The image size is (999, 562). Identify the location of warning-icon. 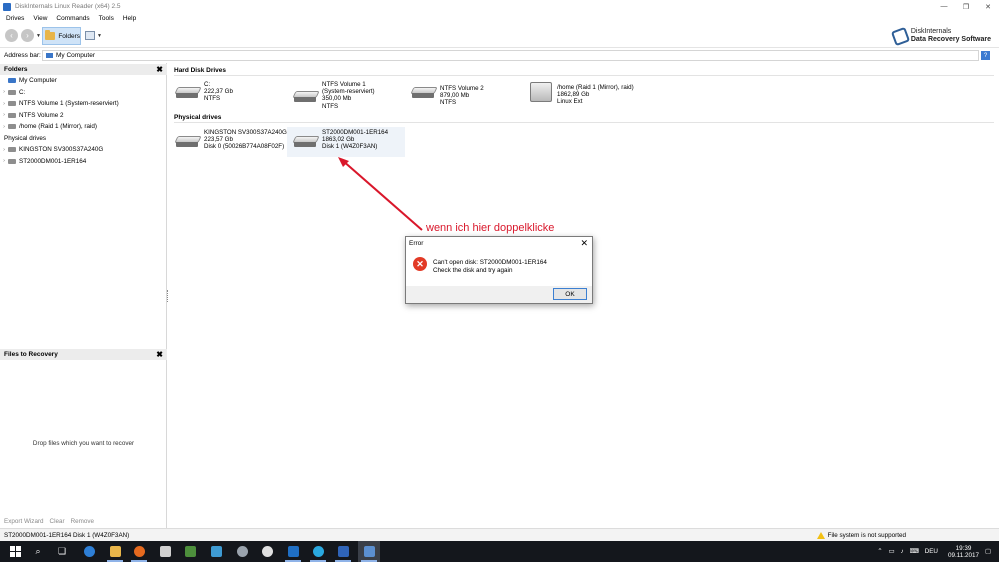
(820, 535).